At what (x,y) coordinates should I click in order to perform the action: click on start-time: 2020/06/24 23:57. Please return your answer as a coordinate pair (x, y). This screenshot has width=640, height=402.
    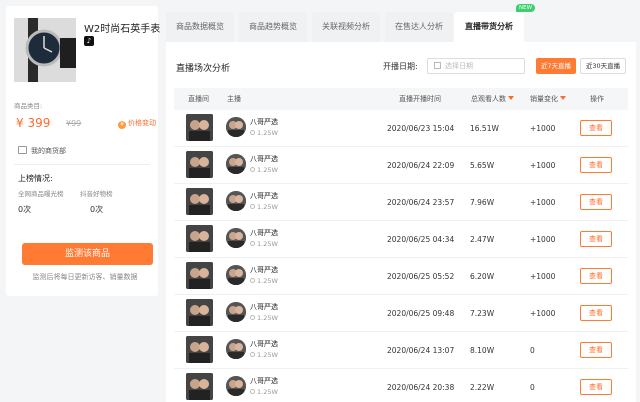
    Looking at the image, I should click on (421, 202).